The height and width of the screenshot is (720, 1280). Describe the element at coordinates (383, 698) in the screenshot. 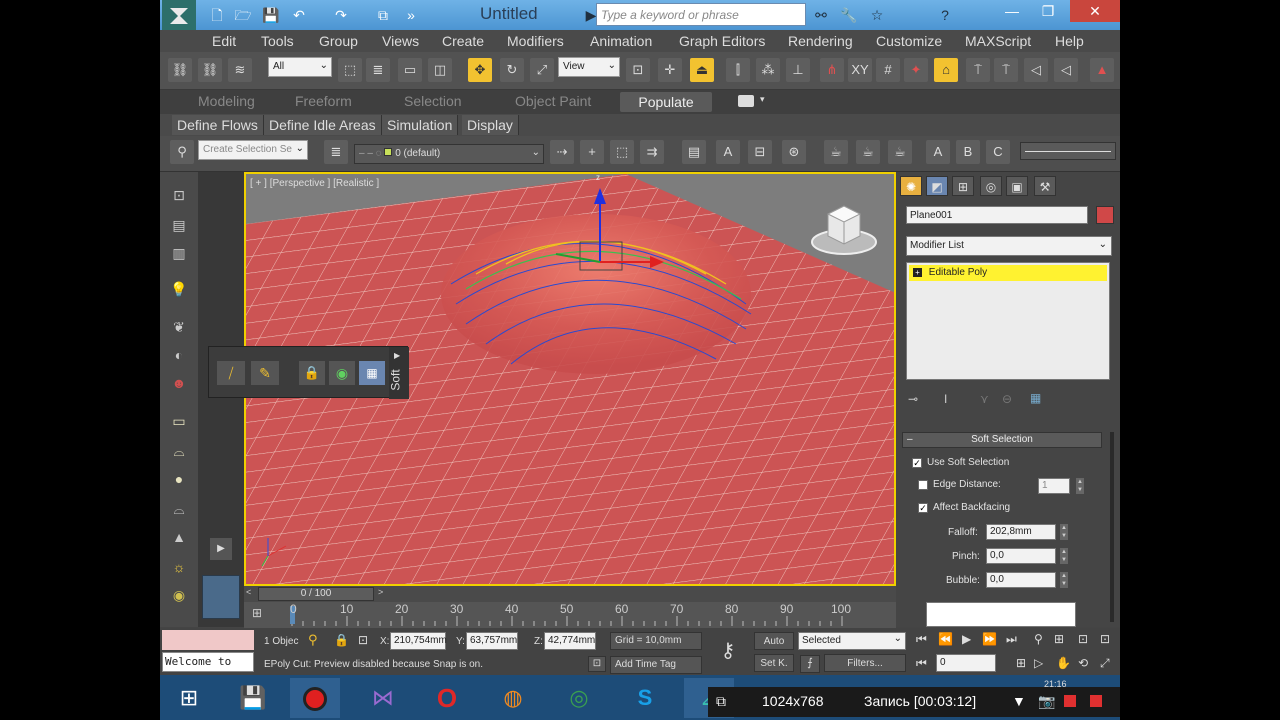

I see `visual-studio-icon: ⋈` at that location.